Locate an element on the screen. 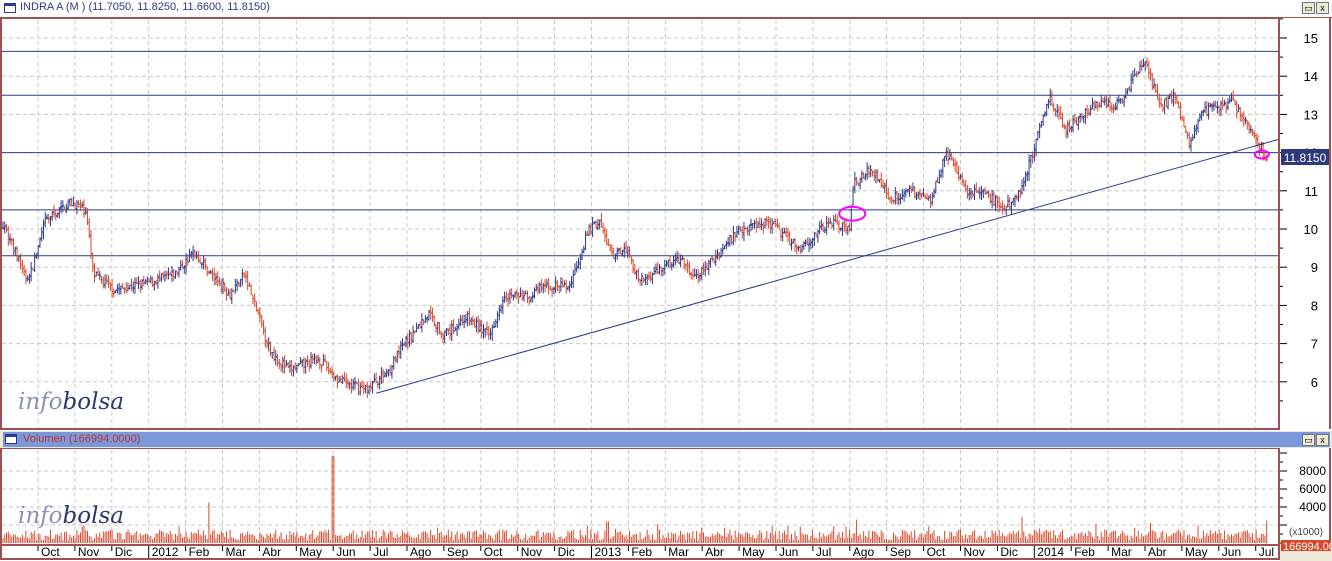 This screenshot has height=561, width=1332. y-tick-label: 14 is located at coordinates (1311, 76).